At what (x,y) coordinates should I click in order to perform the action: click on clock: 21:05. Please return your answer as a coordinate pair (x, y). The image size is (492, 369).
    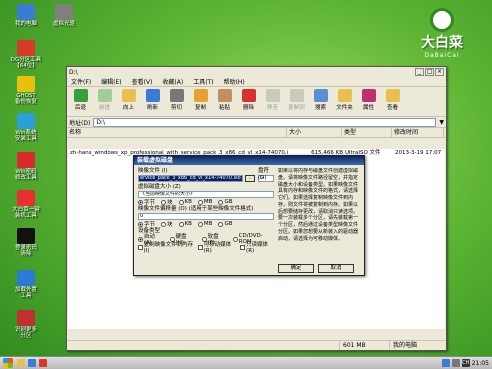
    Looking at the image, I should click on (480, 363).